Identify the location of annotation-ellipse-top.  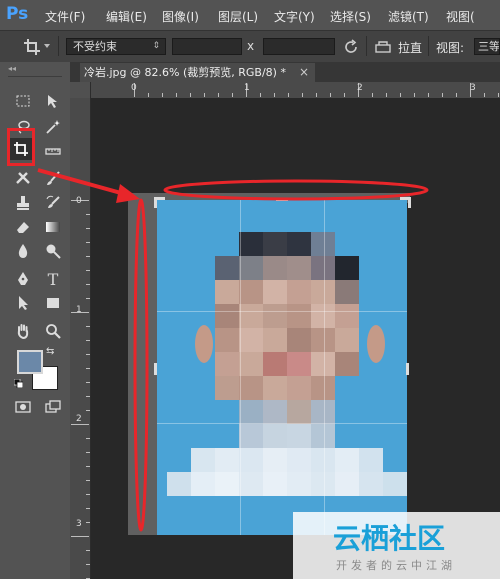
(296, 190).